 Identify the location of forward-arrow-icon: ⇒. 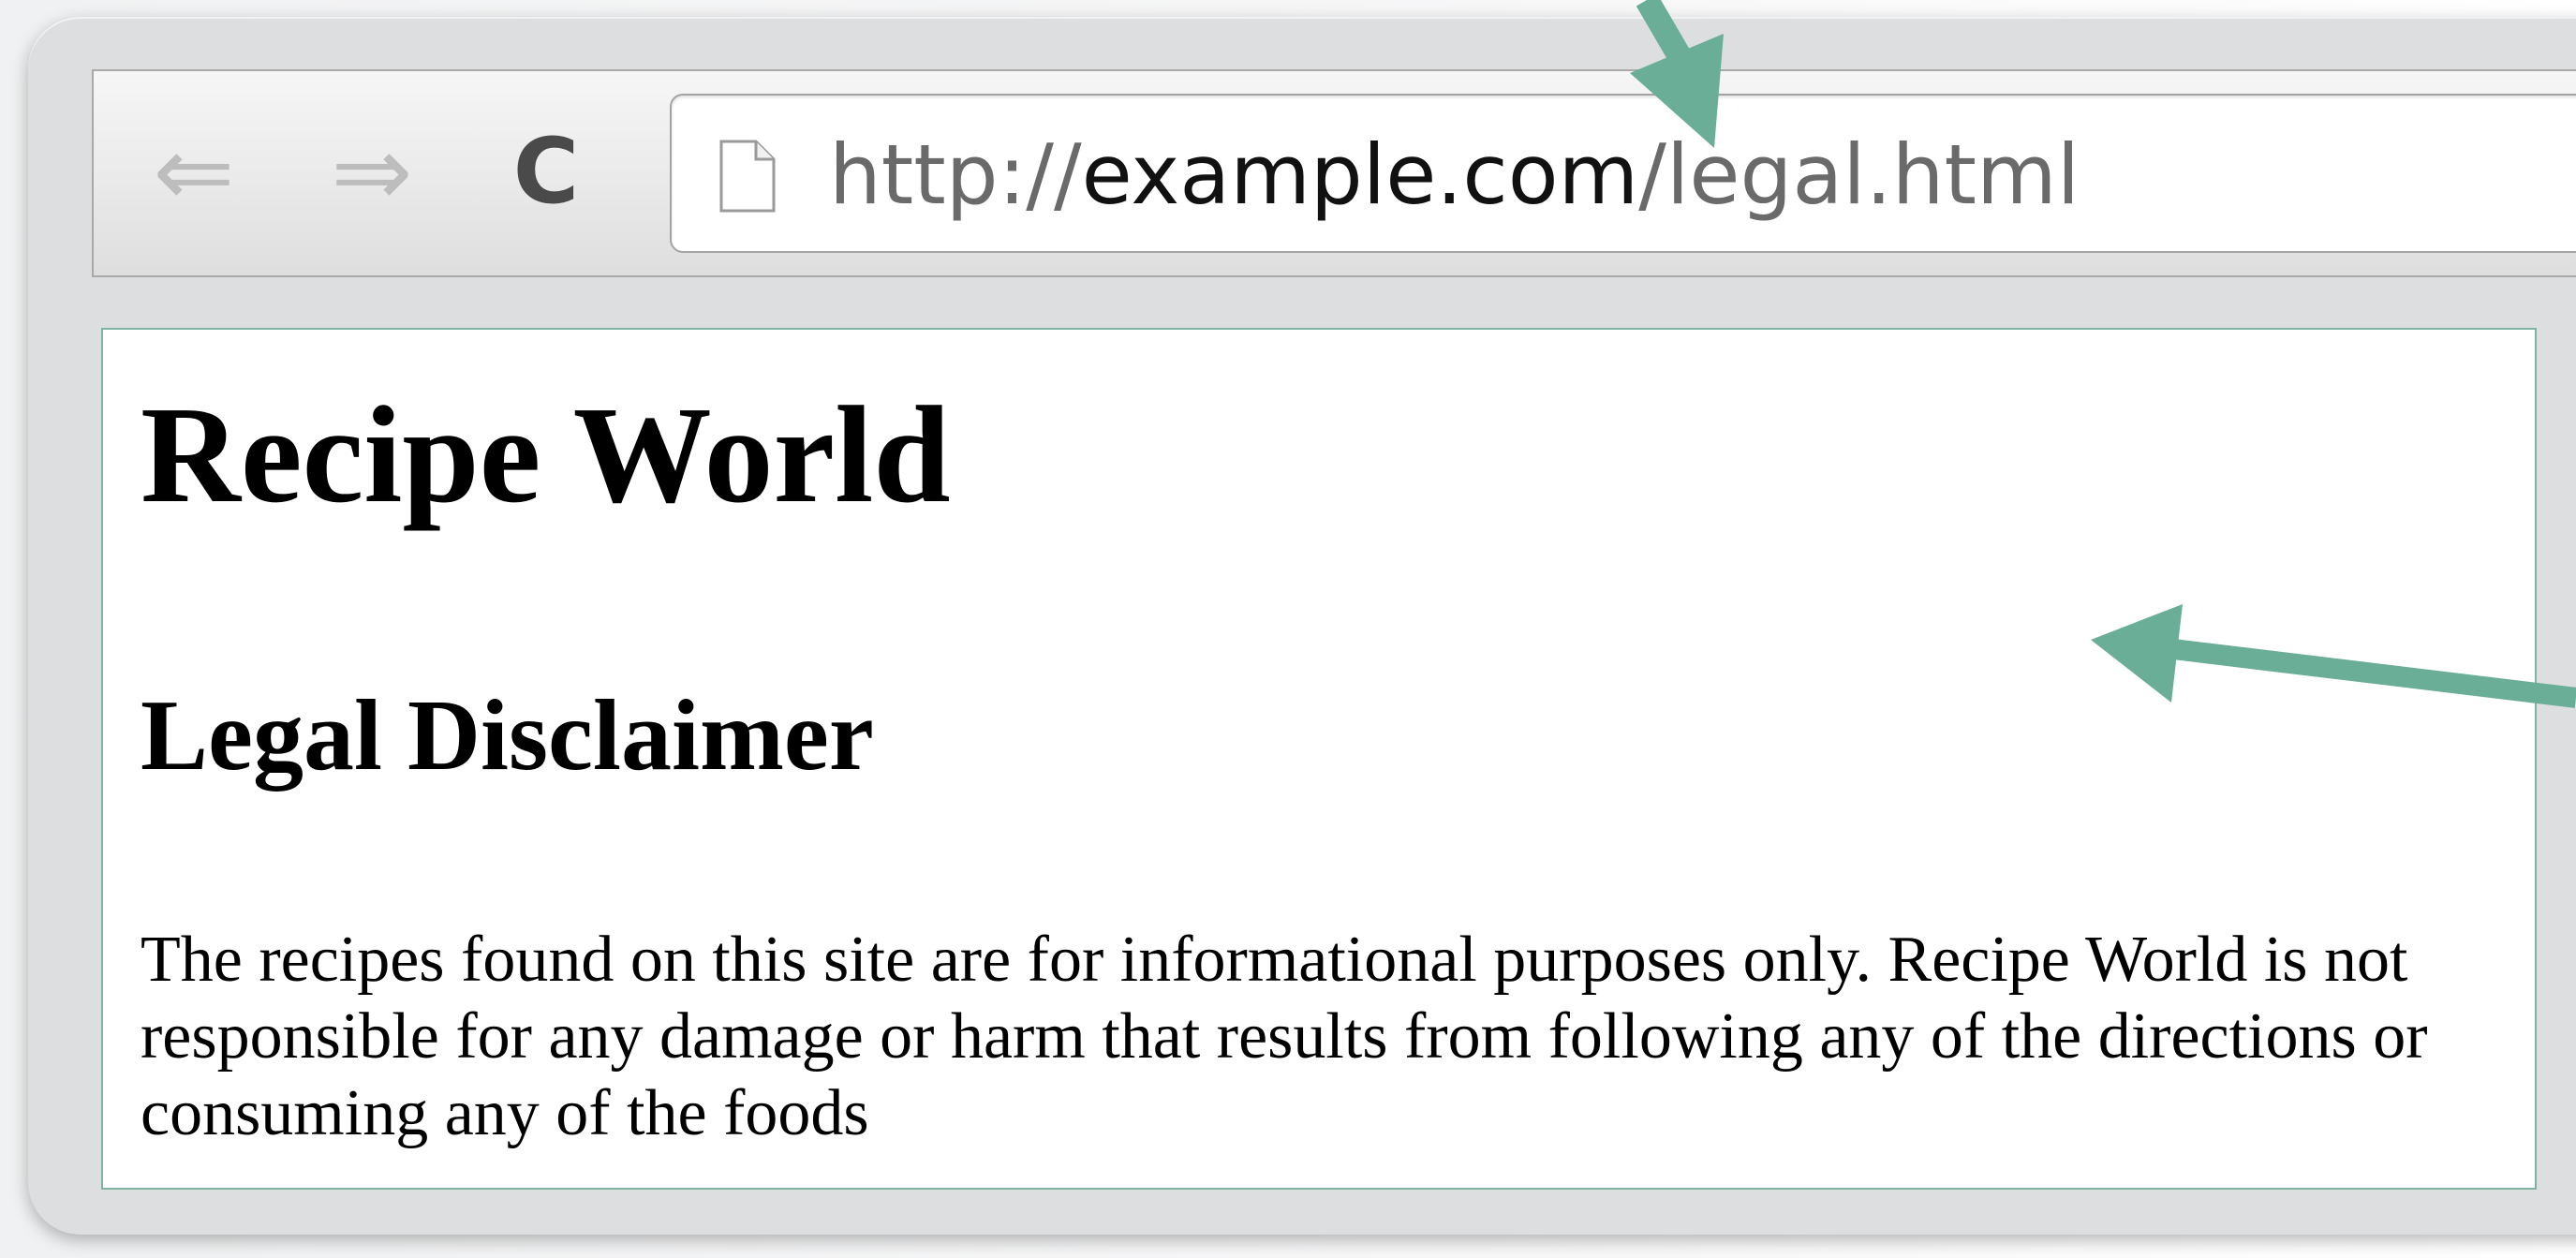
(371, 171).